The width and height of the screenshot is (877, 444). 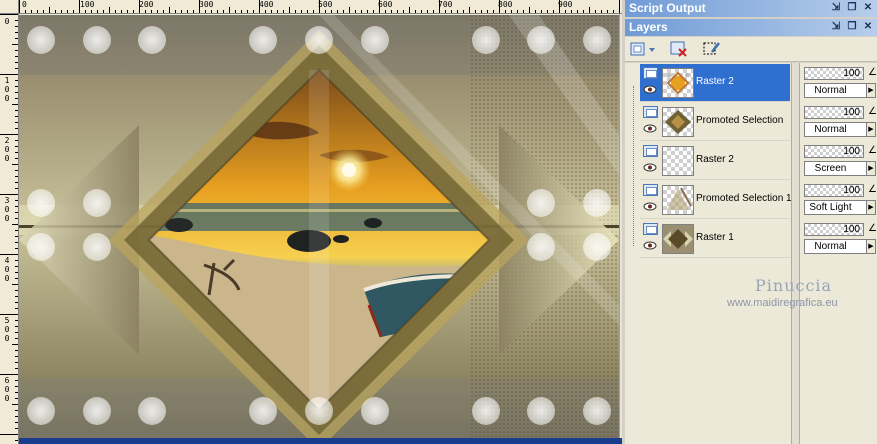 I want to click on ruler-label-h: 700, so click(x=445, y=4).